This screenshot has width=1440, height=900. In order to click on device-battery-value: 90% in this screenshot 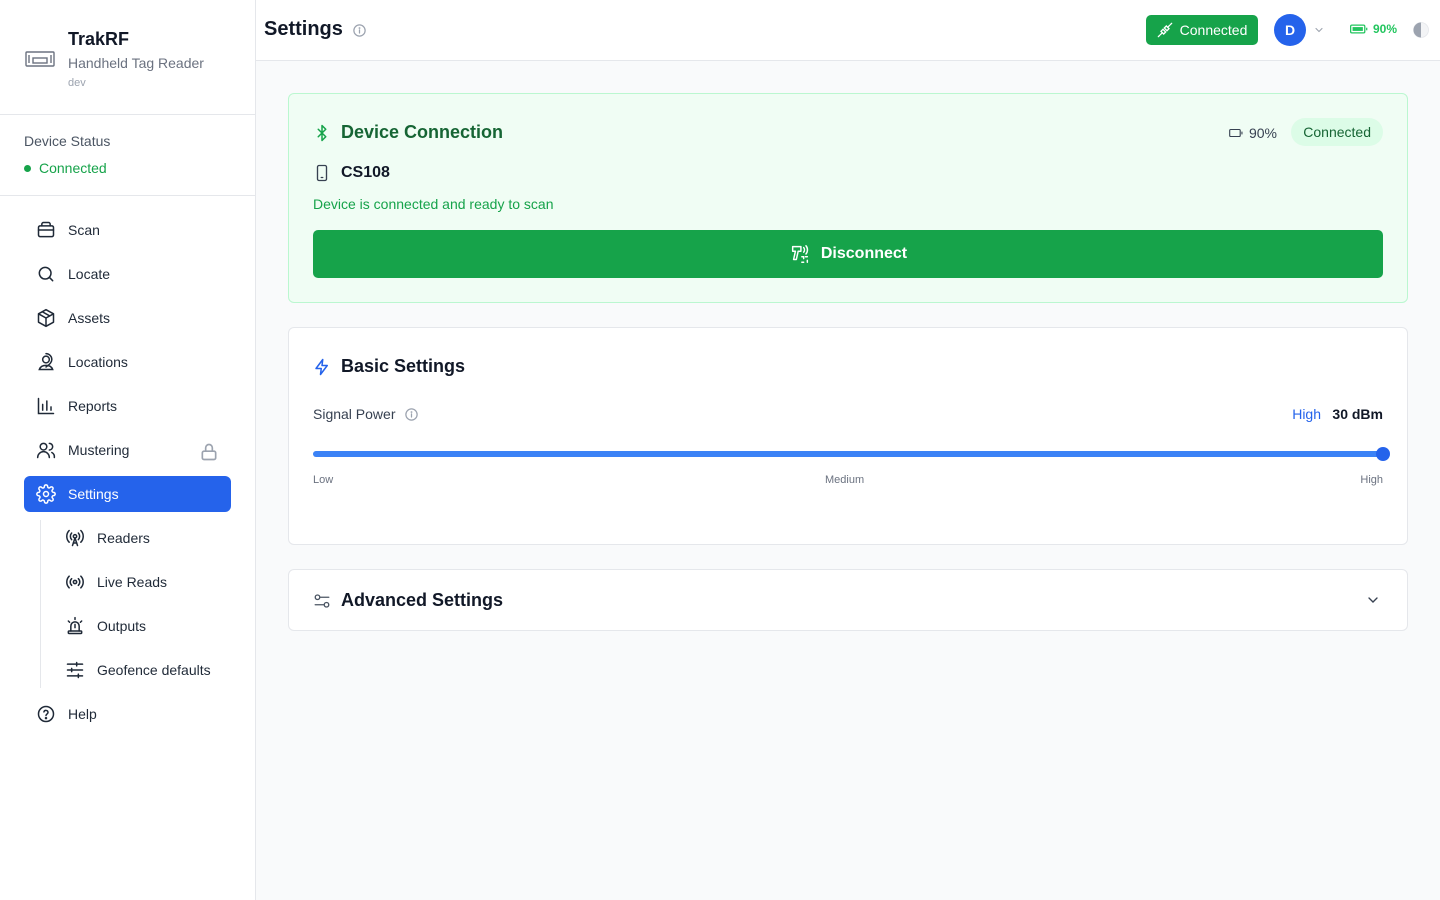, I will do `click(1262, 133)`.